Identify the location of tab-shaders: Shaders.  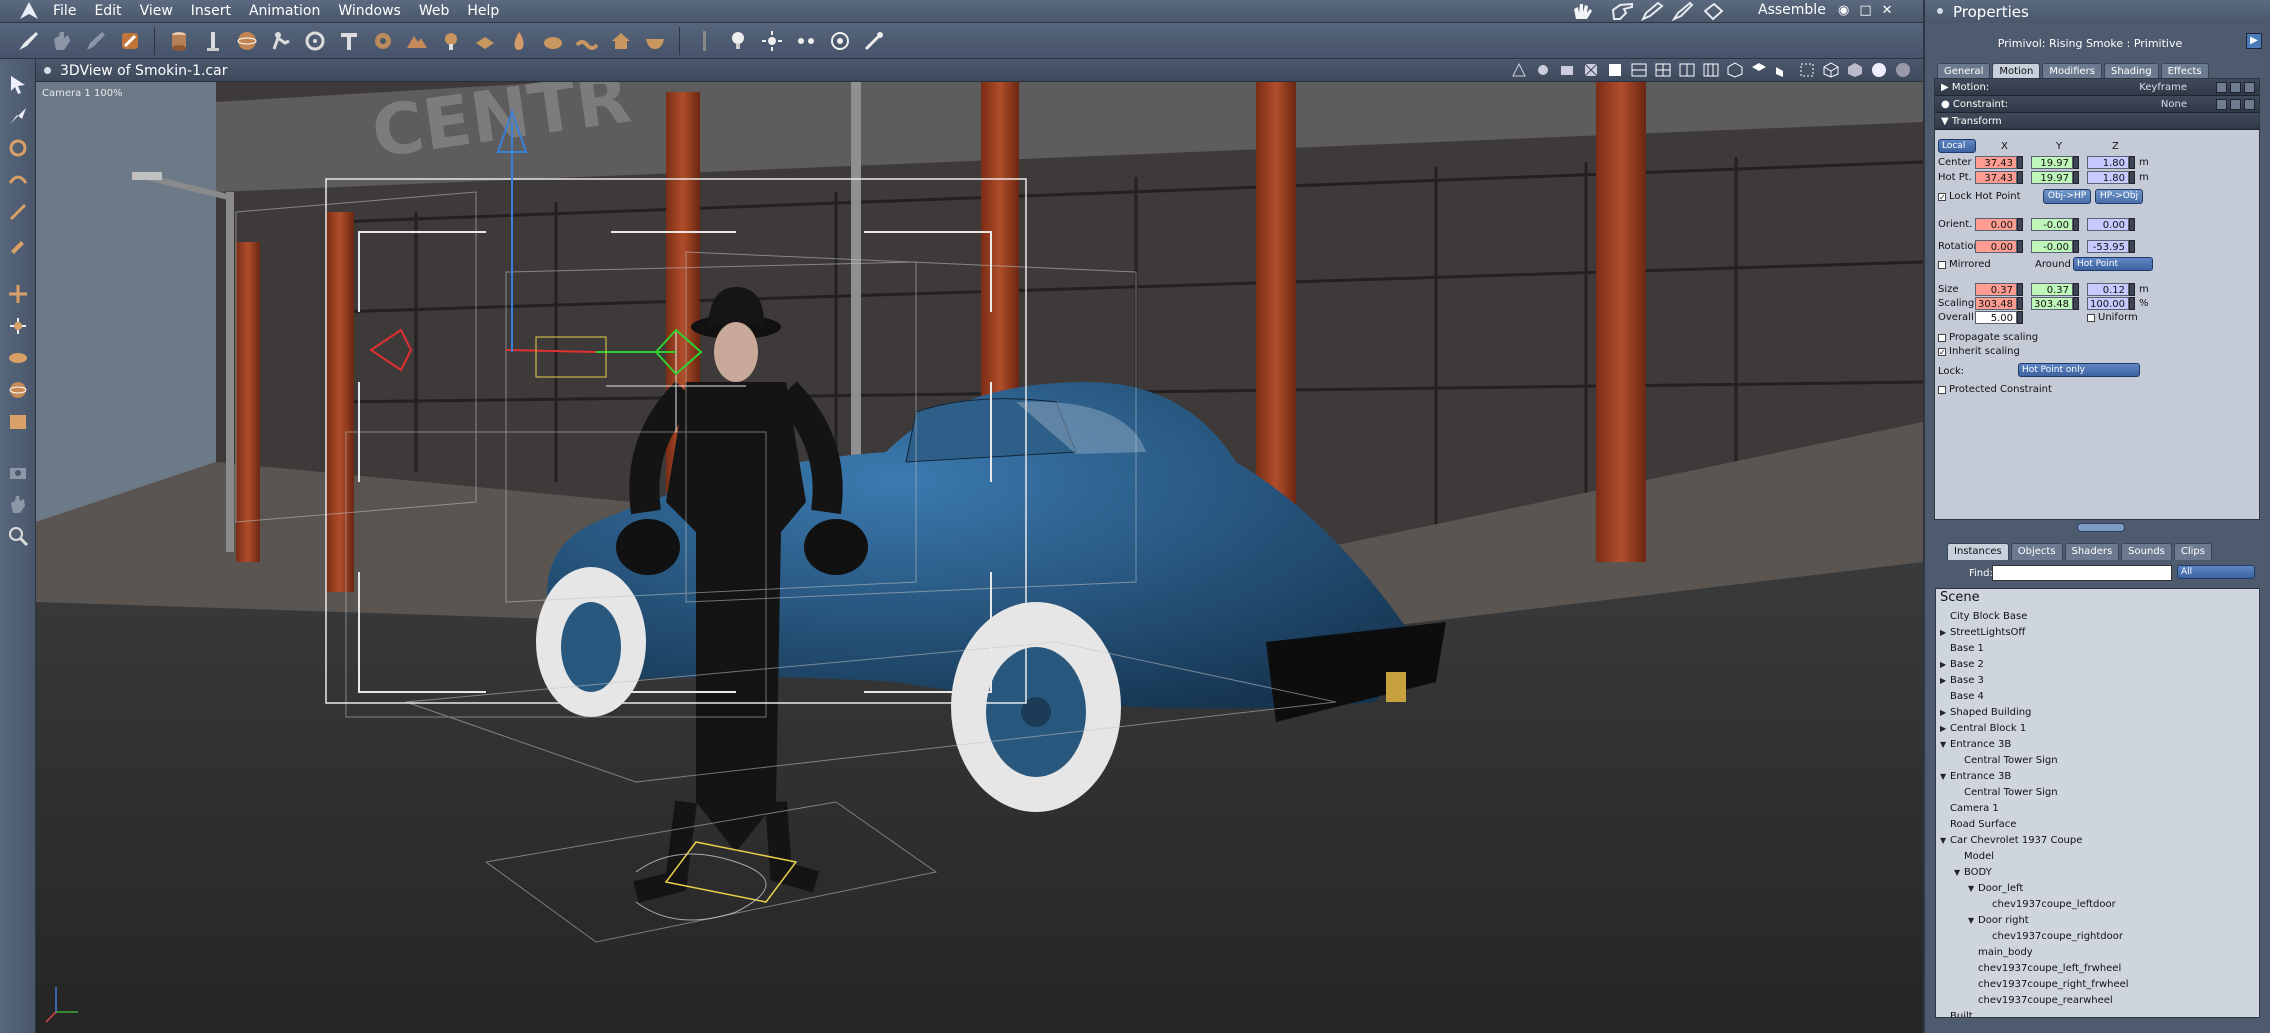
(2092, 551).